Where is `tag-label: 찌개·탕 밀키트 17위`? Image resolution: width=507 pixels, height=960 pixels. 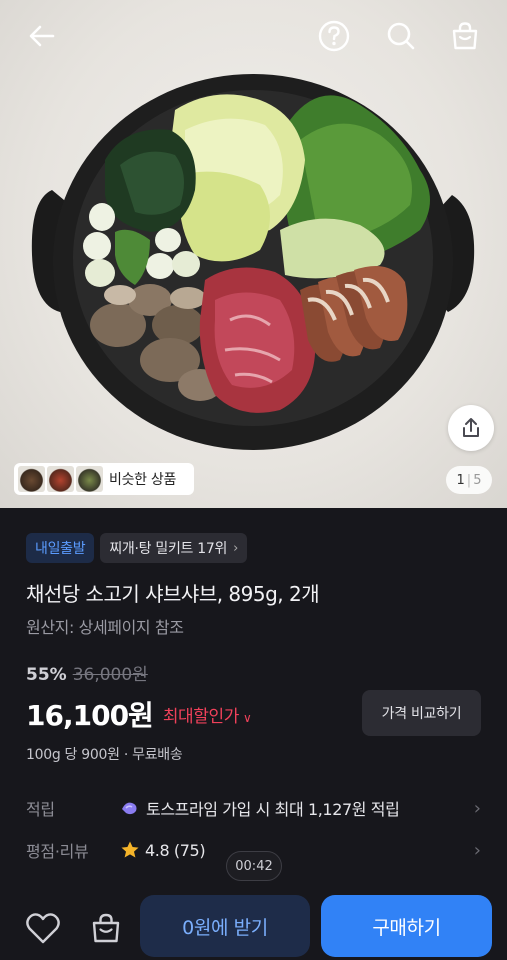
tag-label: 찌개·탕 밀키트 17위 is located at coordinates (168, 549).